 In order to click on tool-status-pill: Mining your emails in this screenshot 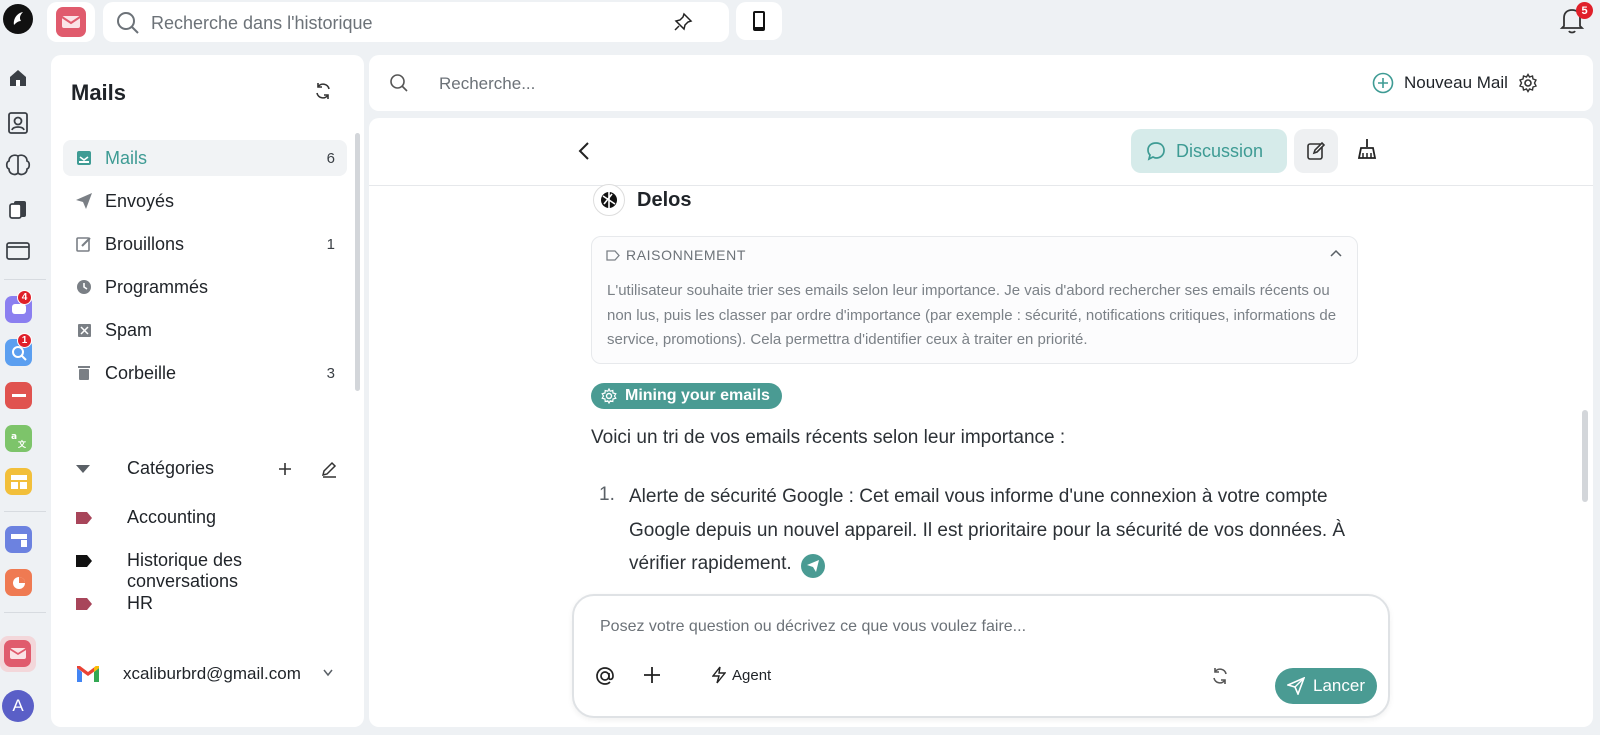, I will do `click(686, 396)`.